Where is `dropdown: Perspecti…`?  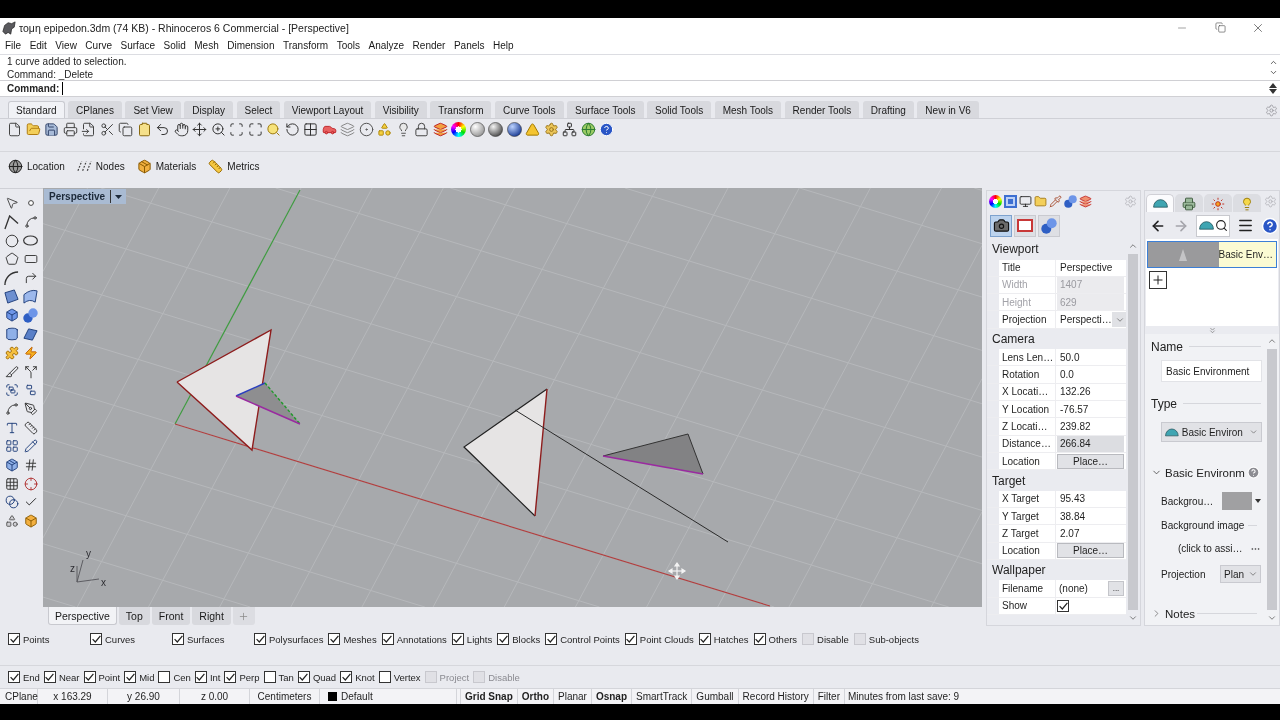 dropdown: Perspecti… is located at coordinates (1090, 319).